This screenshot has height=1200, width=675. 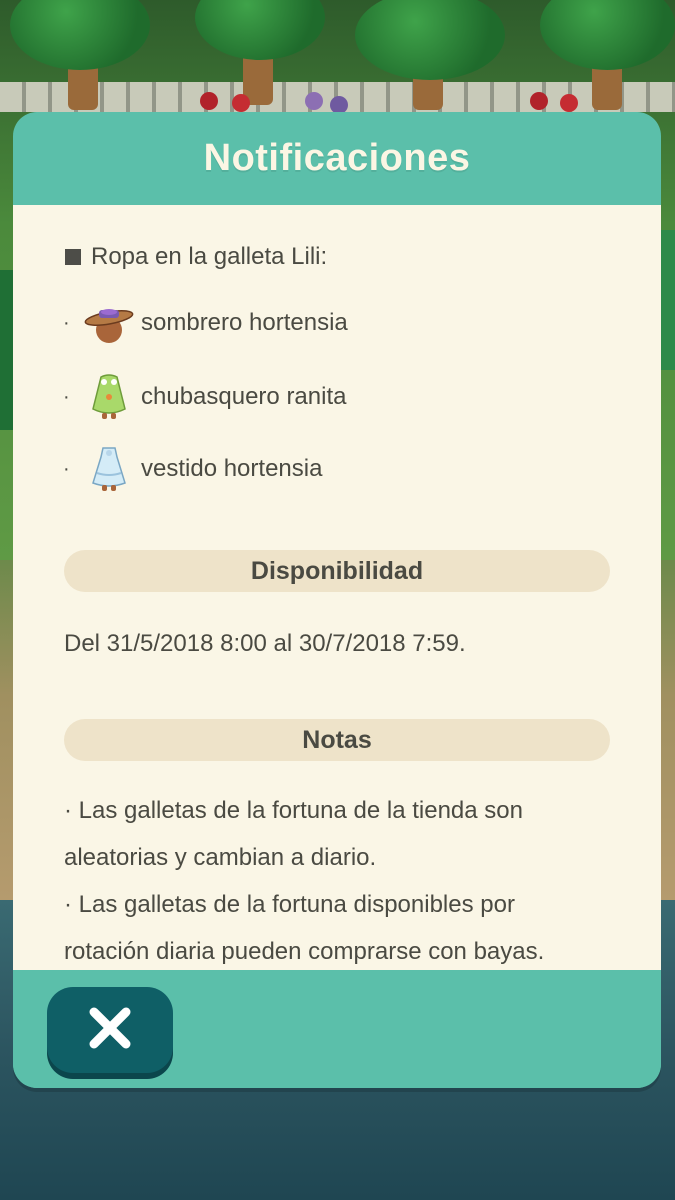 I want to click on intro-text: Ropa en la galleta Lili:, so click(x=209, y=256).